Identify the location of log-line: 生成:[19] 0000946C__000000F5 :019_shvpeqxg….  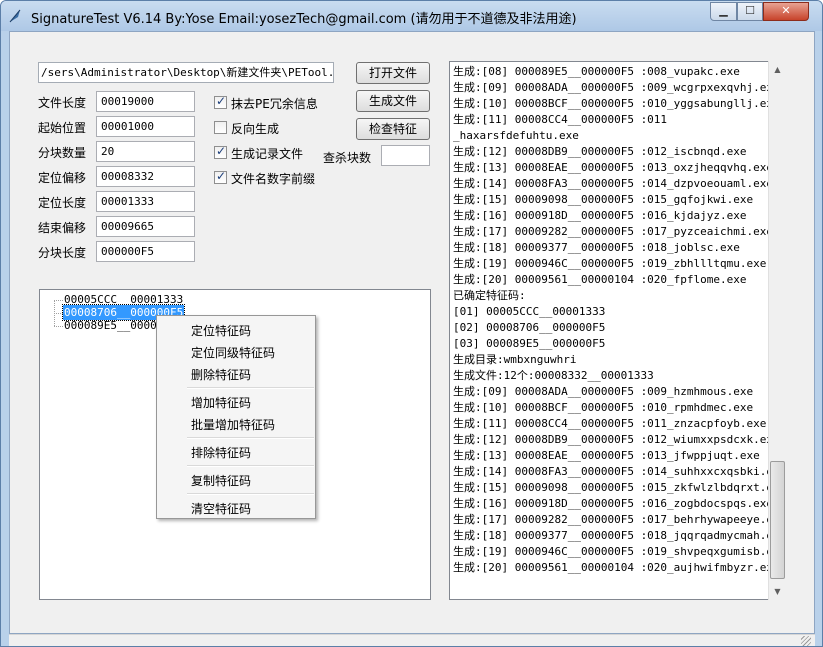
(619, 551).